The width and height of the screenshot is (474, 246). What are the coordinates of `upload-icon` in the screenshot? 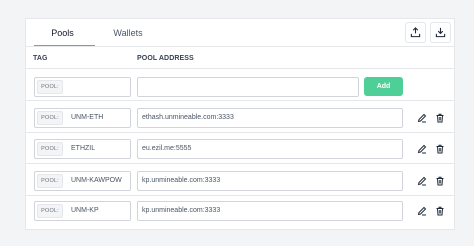 It's located at (415, 32).